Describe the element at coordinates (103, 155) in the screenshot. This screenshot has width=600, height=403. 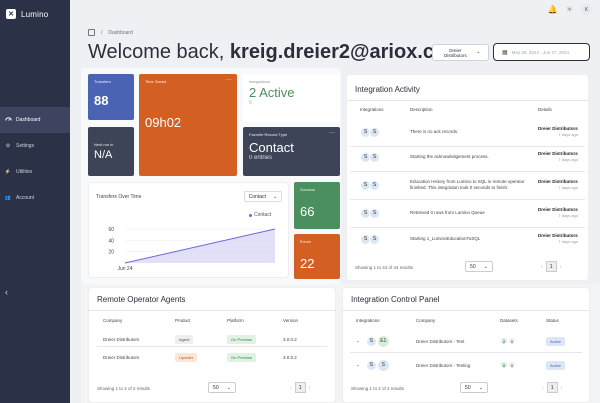
I see `next-run-value: N/A` at that location.